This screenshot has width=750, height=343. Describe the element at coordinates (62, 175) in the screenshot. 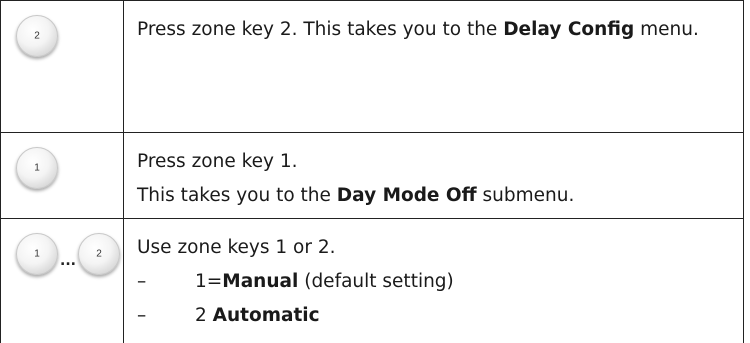

I see `key-cell: 1` at that location.